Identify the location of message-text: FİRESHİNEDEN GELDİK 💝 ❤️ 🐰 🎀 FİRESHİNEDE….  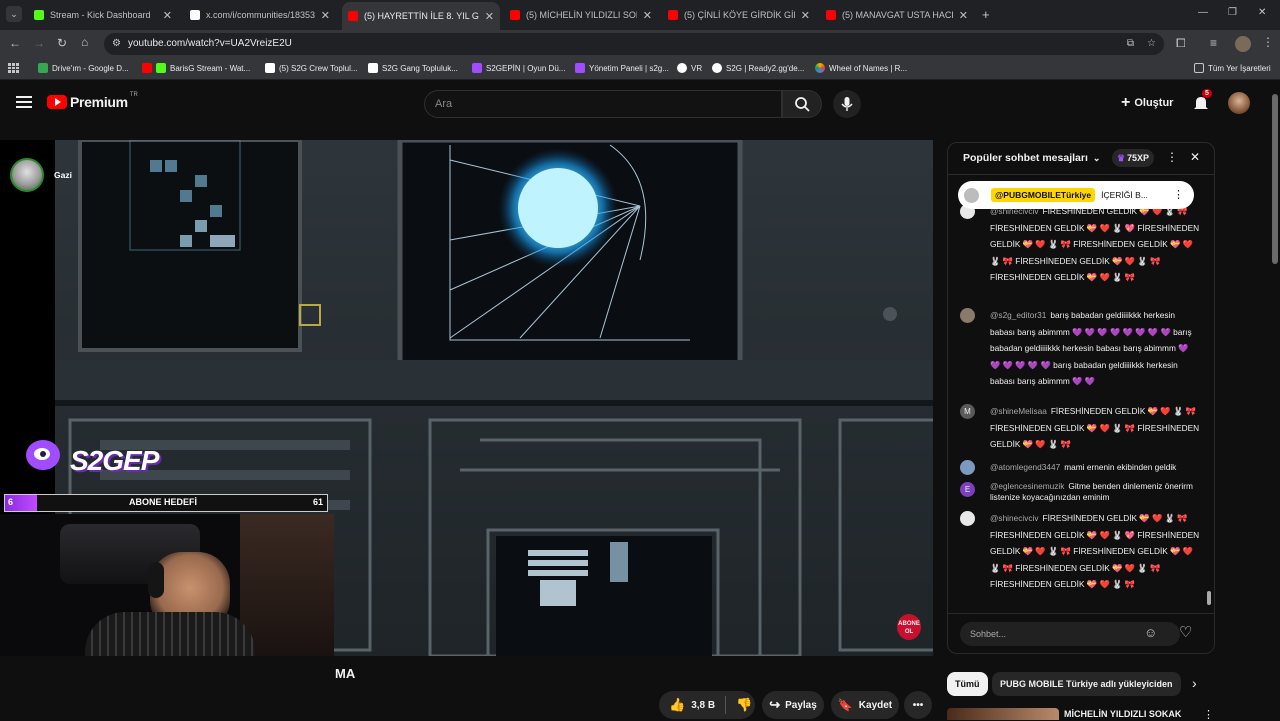
(1095, 551).